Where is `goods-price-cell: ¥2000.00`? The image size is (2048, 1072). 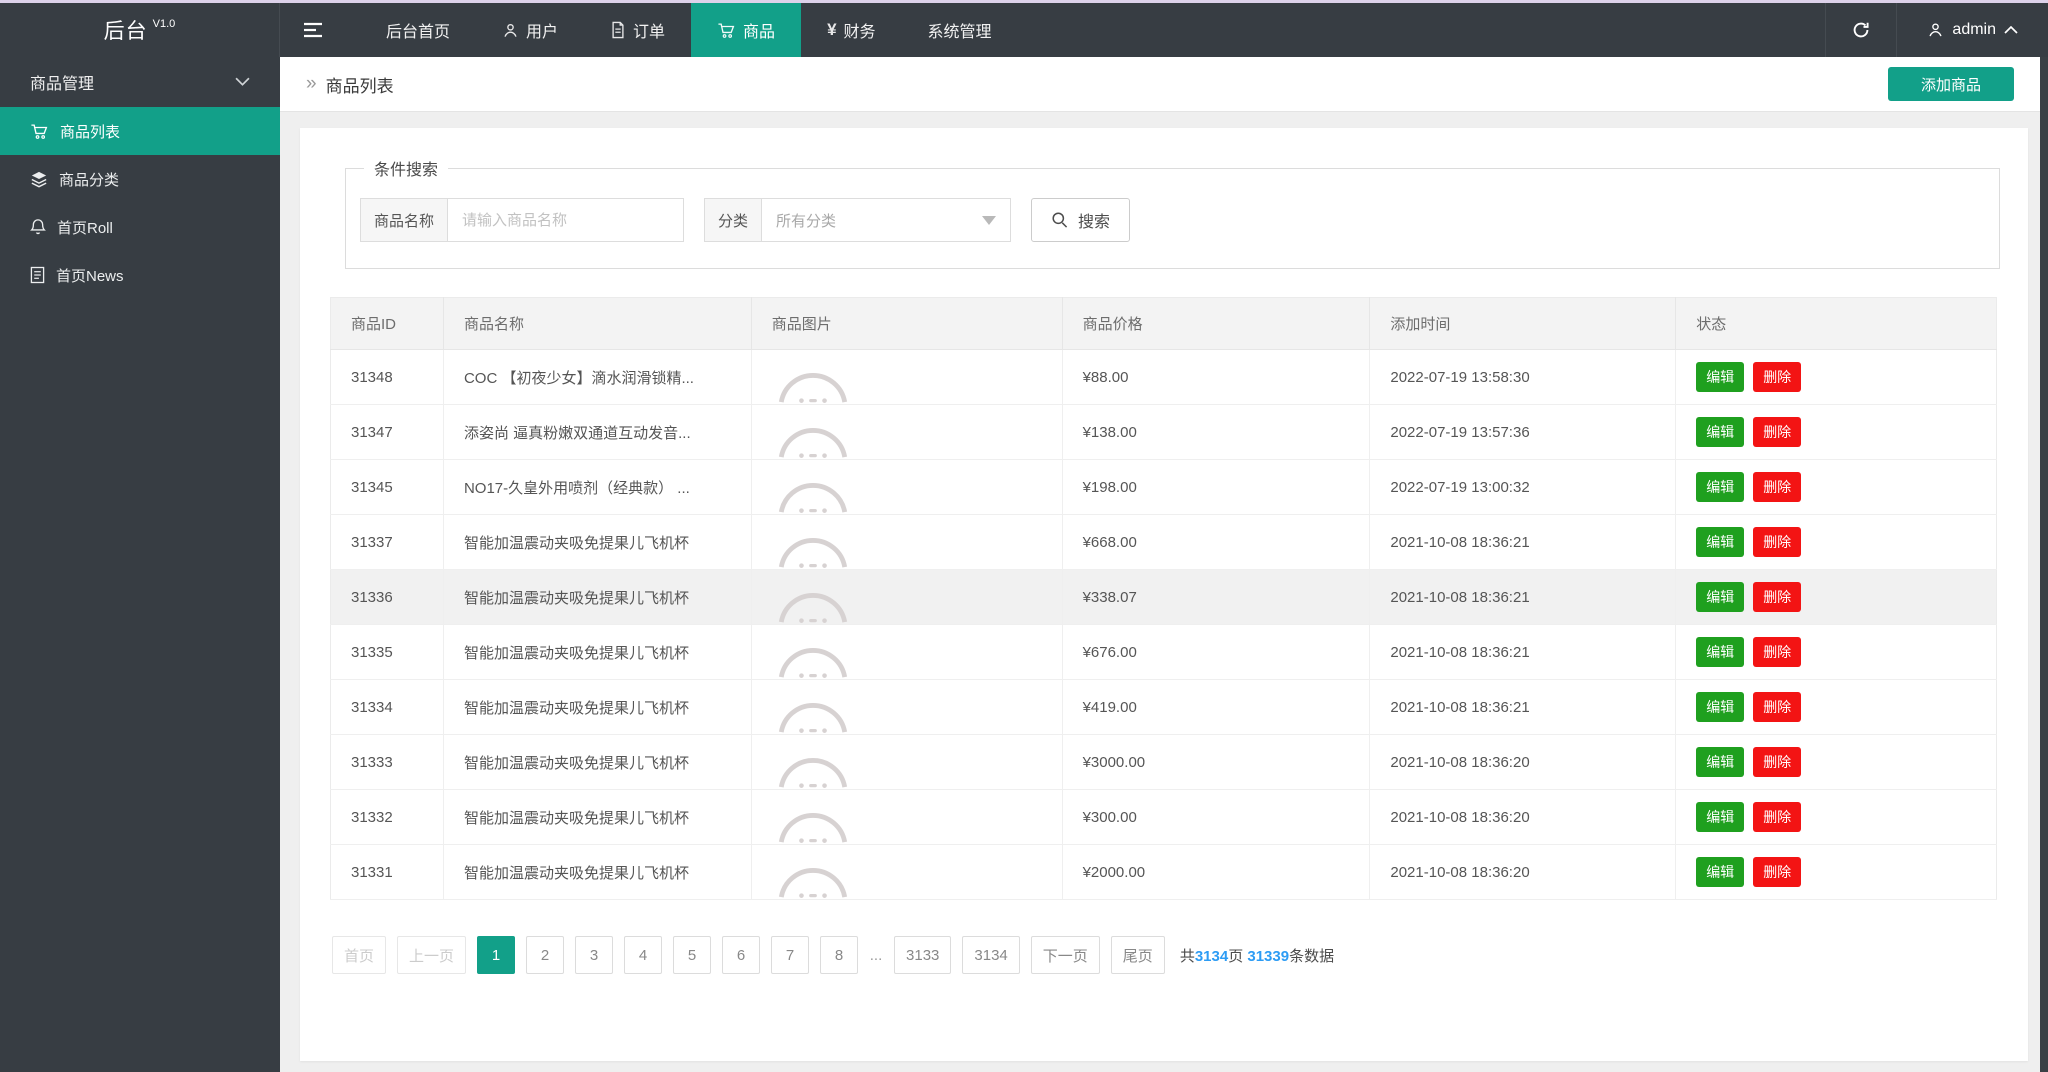
goods-price-cell: ¥2000.00 is located at coordinates (1216, 872).